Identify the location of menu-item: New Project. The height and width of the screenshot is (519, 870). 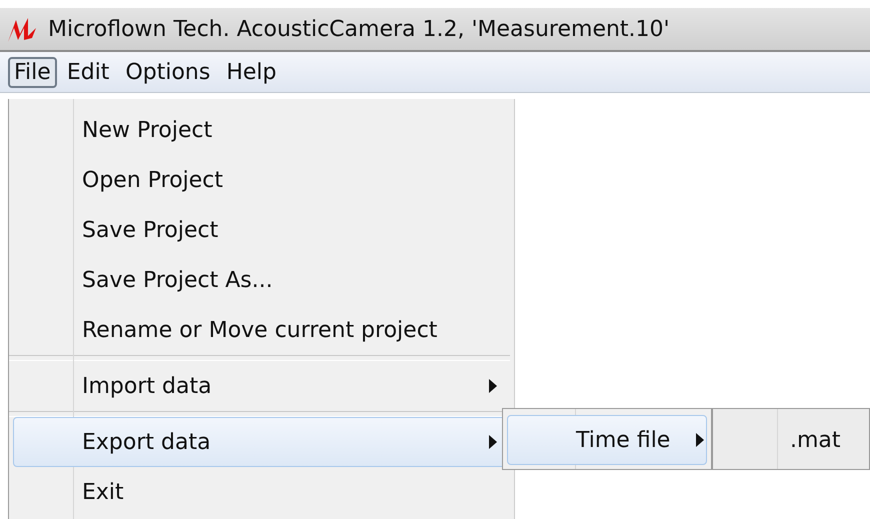
(261, 130).